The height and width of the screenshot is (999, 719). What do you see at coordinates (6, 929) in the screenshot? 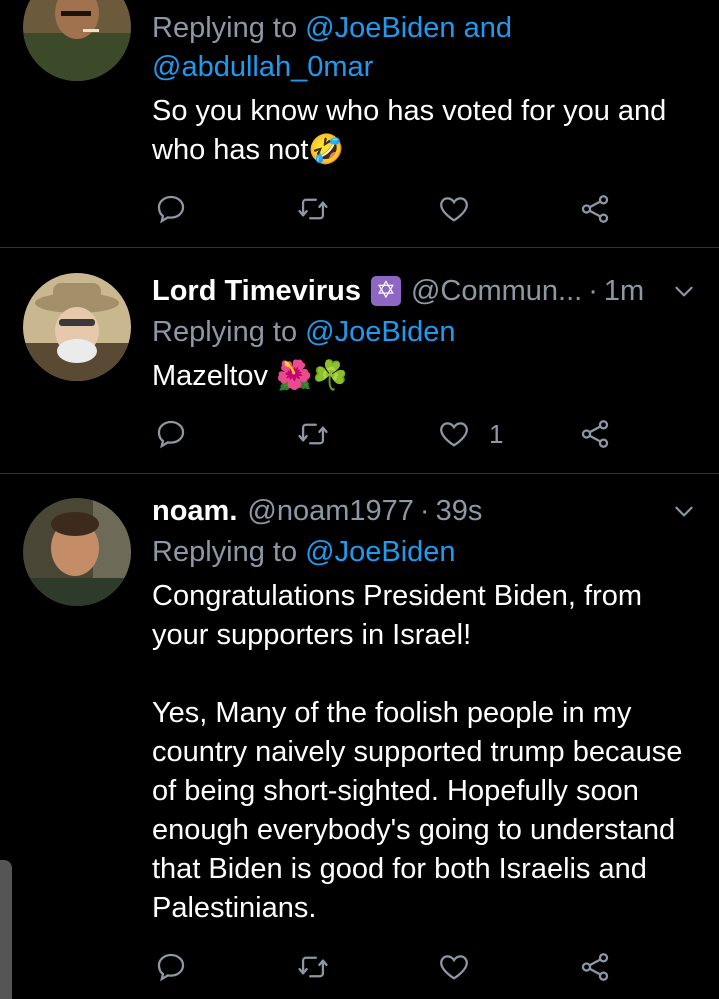
I see `edge-handle` at bounding box center [6, 929].